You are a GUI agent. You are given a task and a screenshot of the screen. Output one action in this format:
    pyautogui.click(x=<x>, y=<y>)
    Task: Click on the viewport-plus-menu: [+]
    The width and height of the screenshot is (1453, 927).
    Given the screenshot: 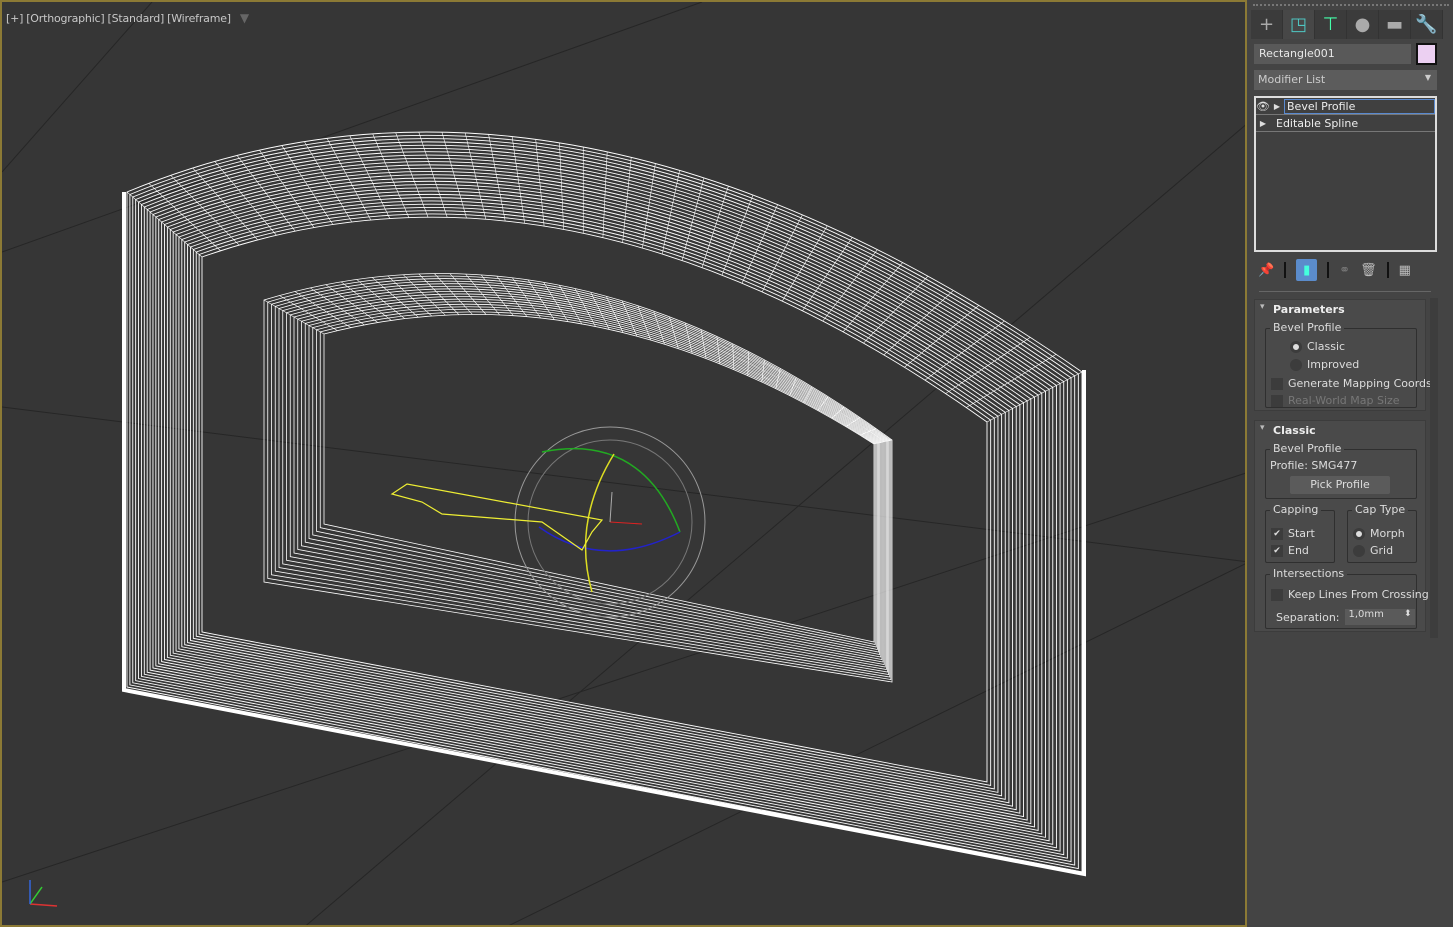 What is the action you would take?
    pyautogui.click(x=14, y=18)
    